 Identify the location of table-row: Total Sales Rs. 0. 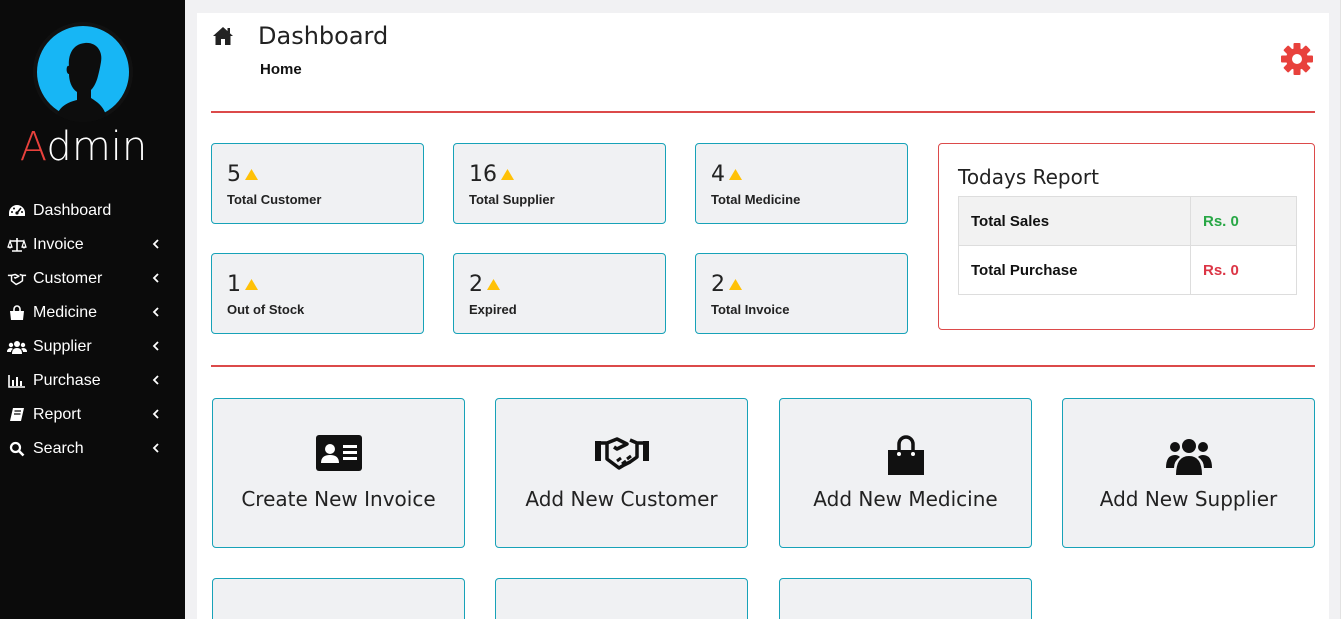
(1127, 221).